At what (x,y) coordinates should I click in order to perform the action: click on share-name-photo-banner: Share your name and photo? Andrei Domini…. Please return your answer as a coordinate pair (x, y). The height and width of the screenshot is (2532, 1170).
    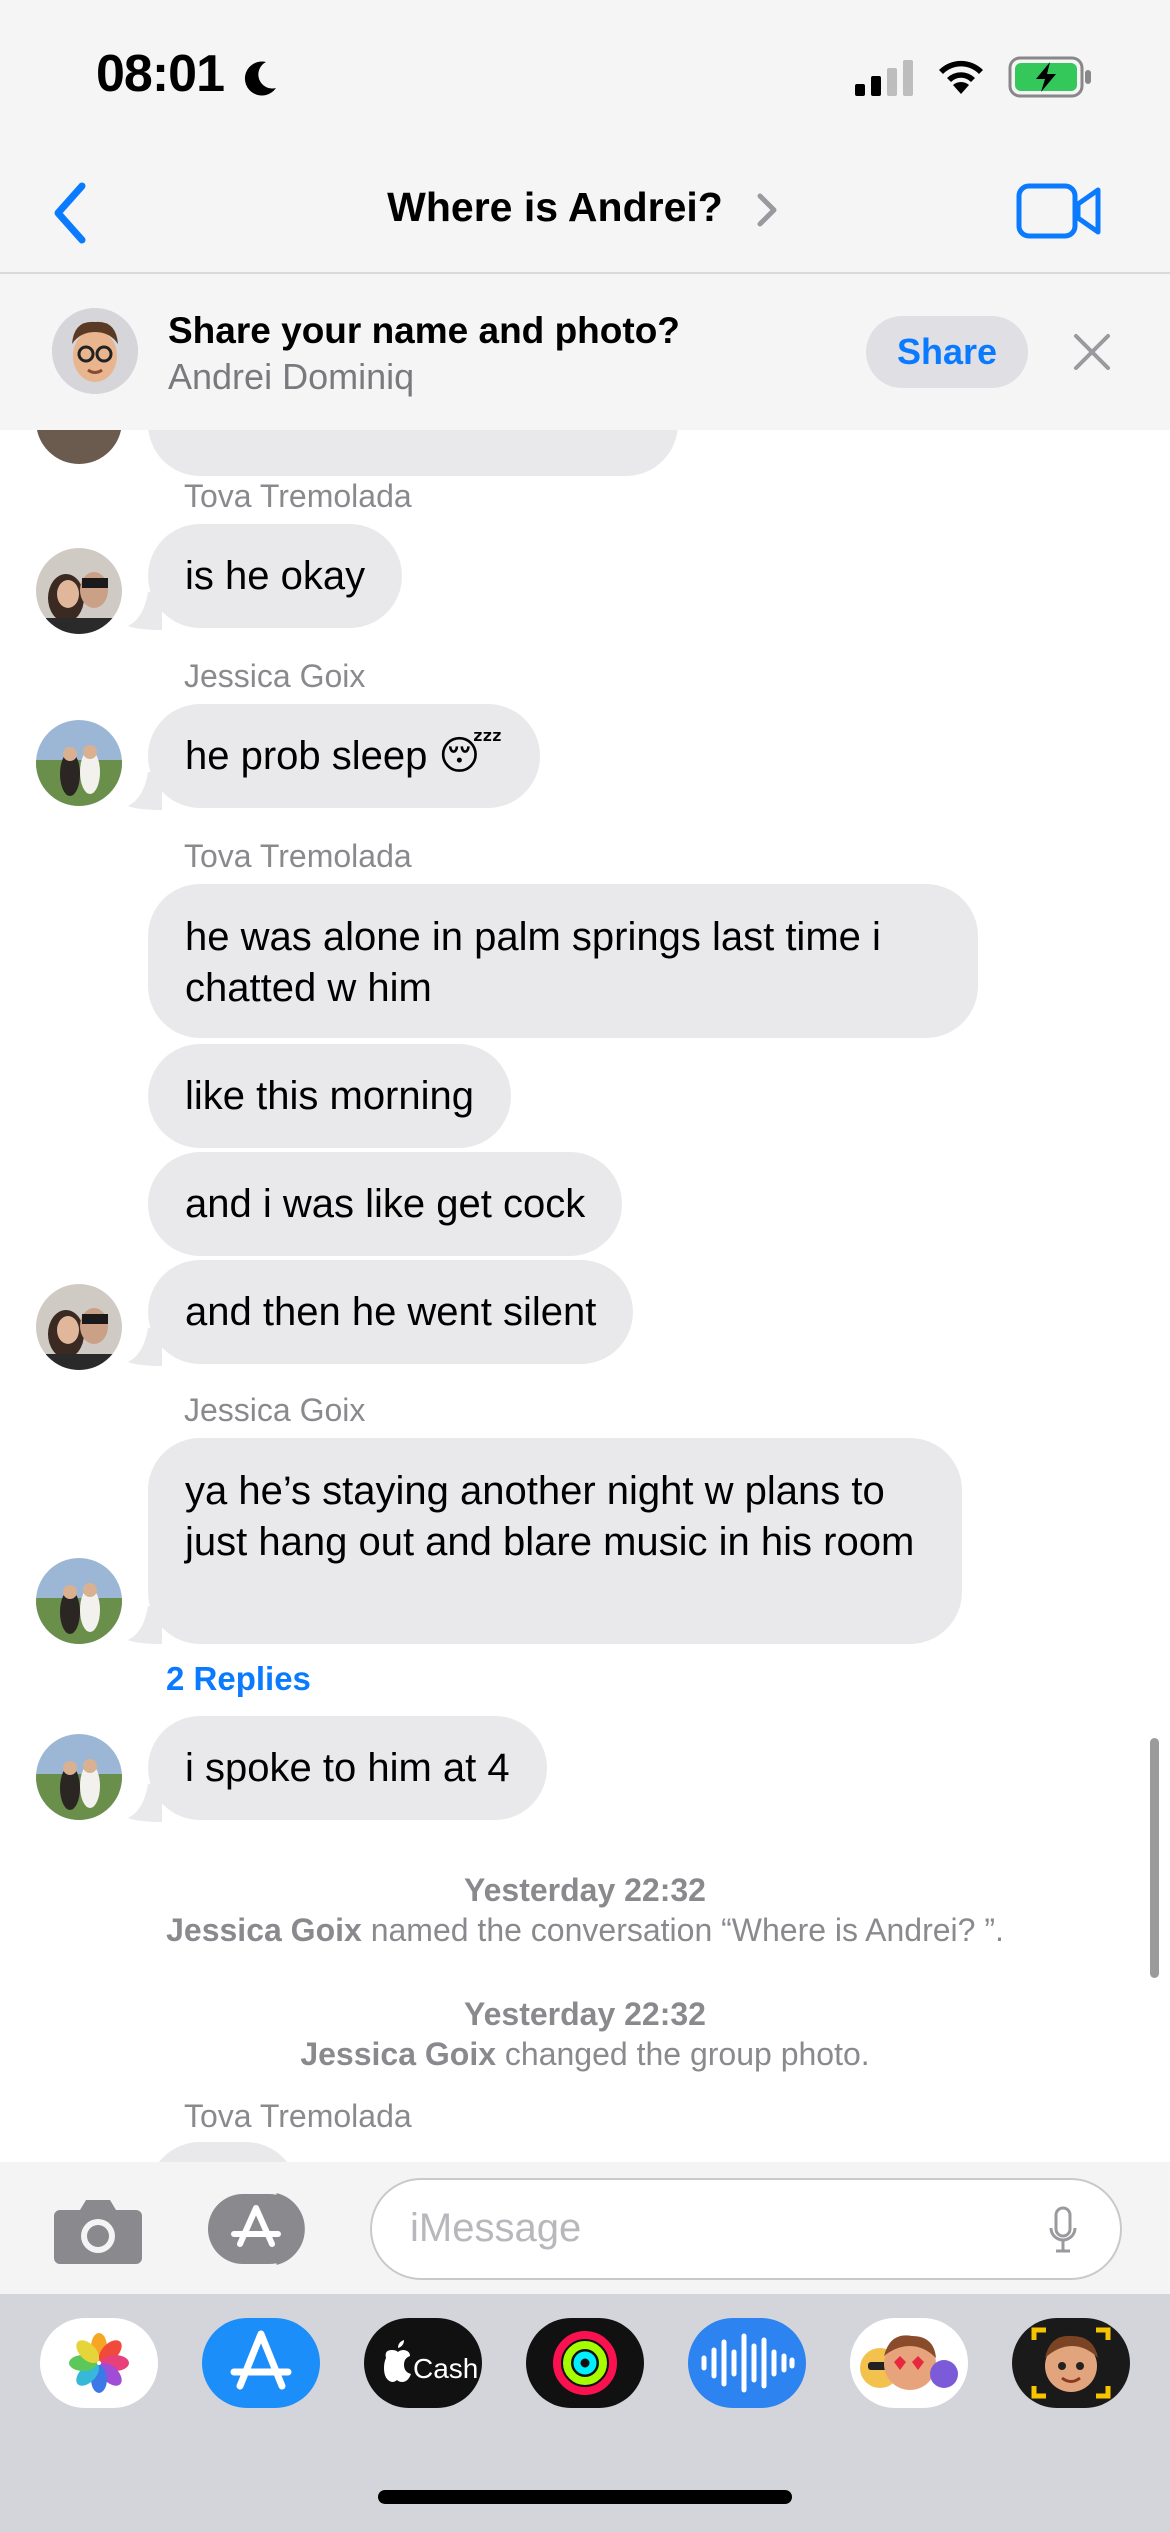
    Looking at the image, I should click on (585, 352).